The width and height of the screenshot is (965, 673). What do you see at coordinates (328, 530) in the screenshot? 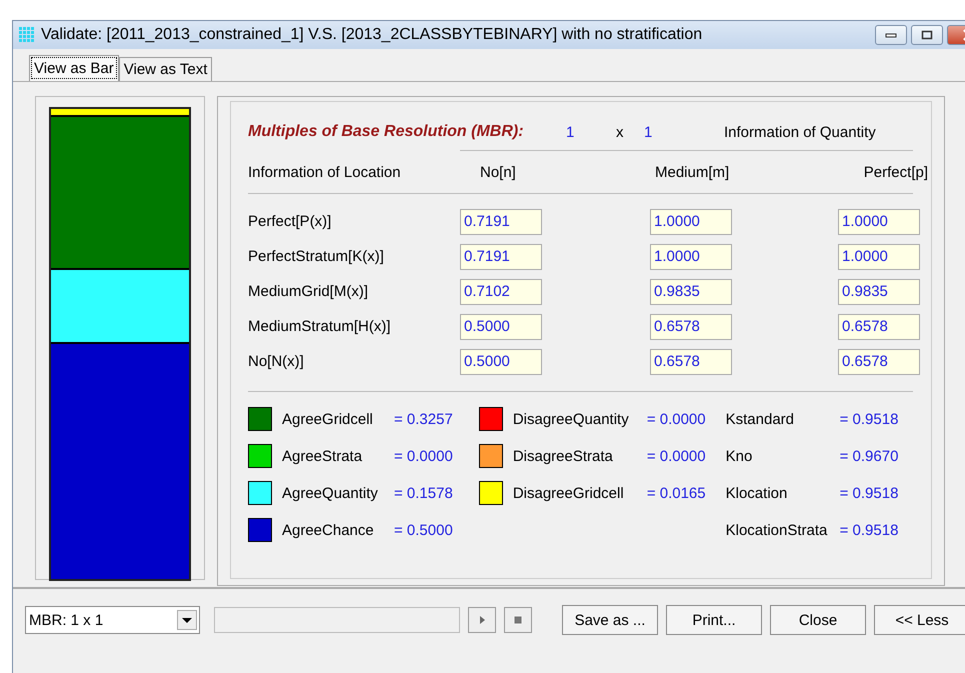
I see `legend-label: AgreeChance` at bounding box center [328, 530].